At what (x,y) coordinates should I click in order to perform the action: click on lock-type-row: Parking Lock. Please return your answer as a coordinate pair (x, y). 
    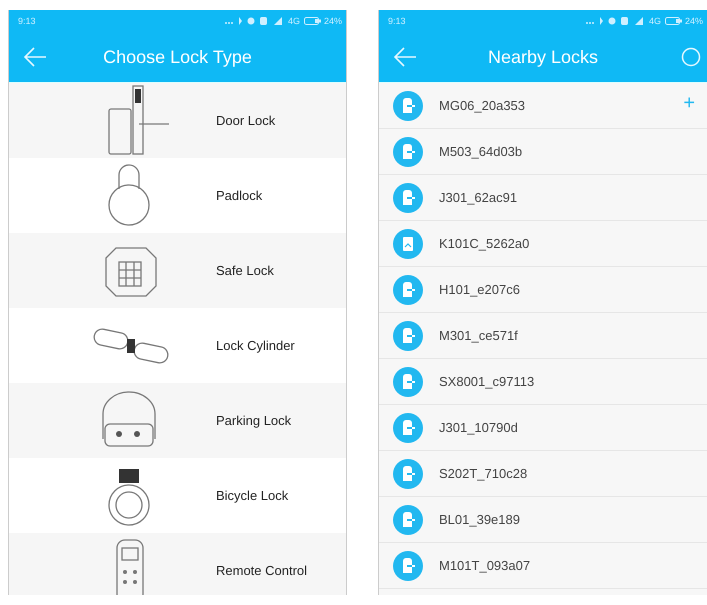
    Looking at the image, I should click on (177, 420).